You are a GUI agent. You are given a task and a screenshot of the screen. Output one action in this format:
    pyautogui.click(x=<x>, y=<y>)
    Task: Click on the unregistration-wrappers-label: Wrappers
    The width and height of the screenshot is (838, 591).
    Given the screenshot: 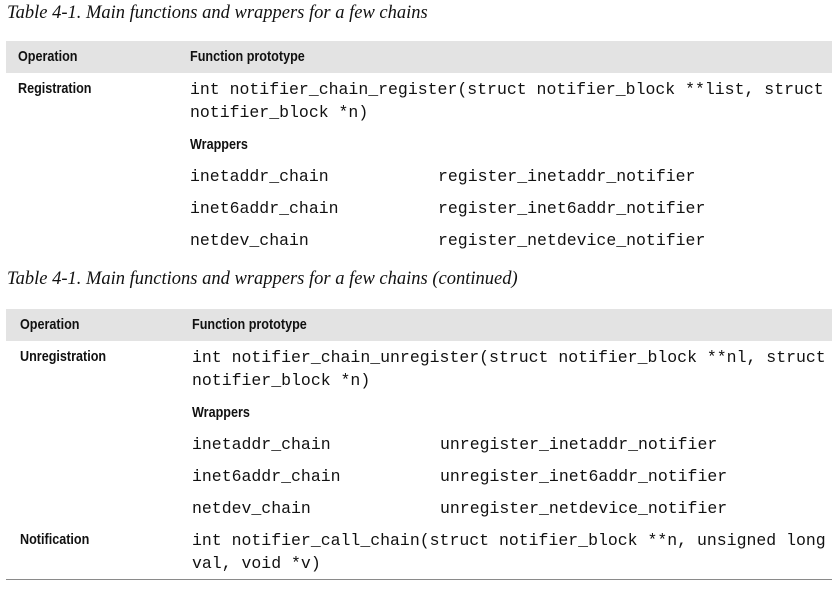 What is the action you would take?
    pyautogui.click(x=221, y=412)
    